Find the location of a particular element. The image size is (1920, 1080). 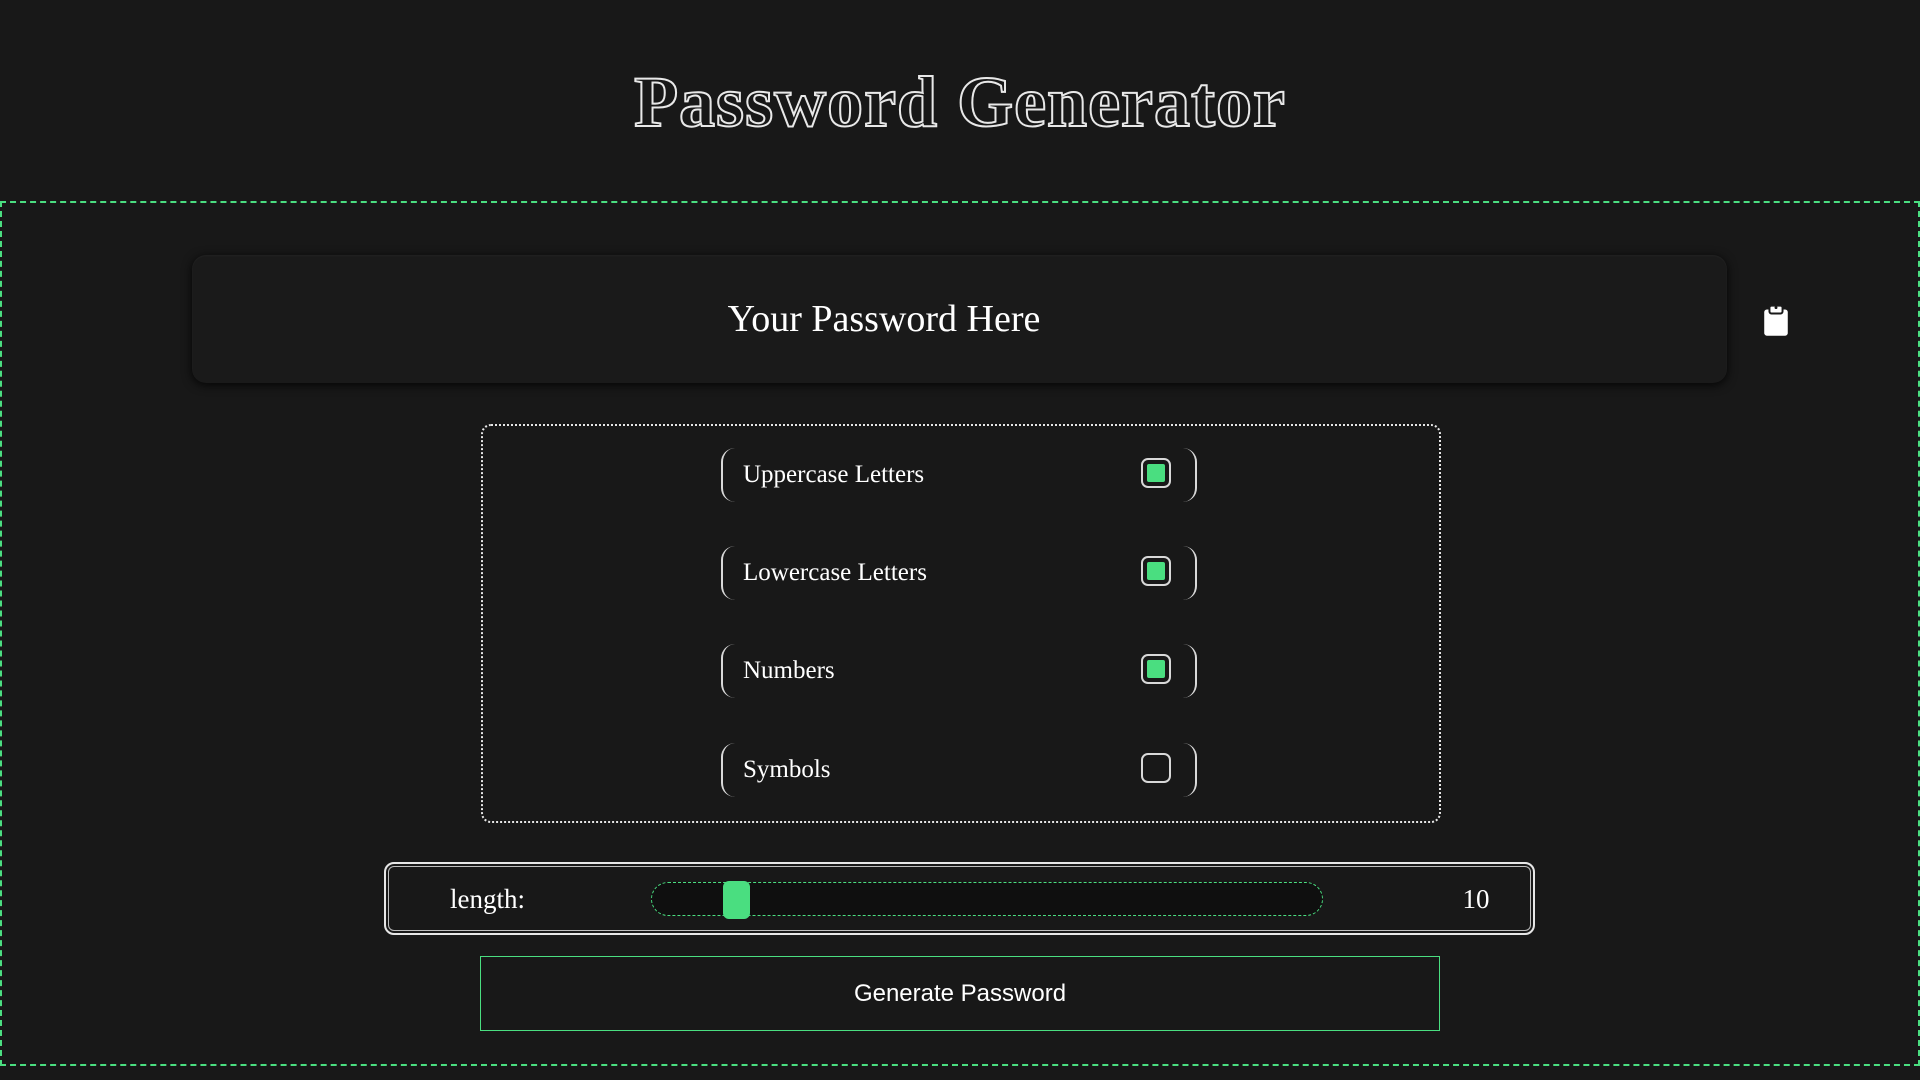

option-label: Uppercase Letters is located at coordinates (834, 474).